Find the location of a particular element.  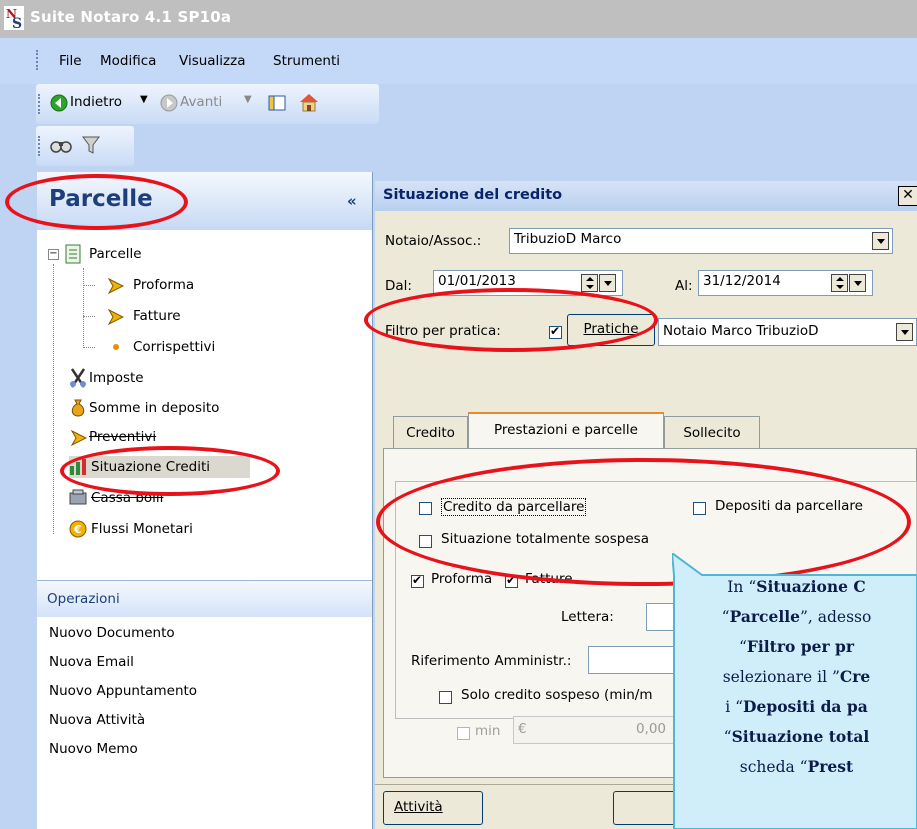

notaio-select: TribuzioD Marco is located at coordinates (701, 241).